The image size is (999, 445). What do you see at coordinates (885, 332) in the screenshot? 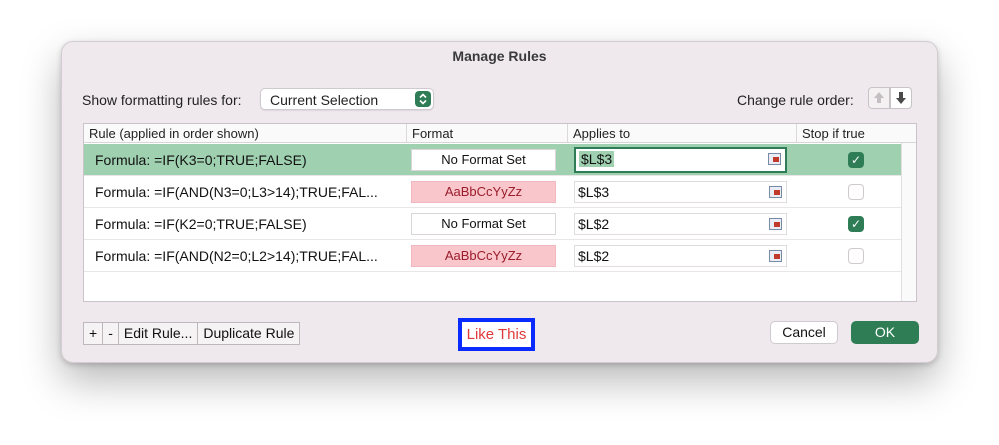
I see `ok-button: OK` at bounding box center [885, 332].